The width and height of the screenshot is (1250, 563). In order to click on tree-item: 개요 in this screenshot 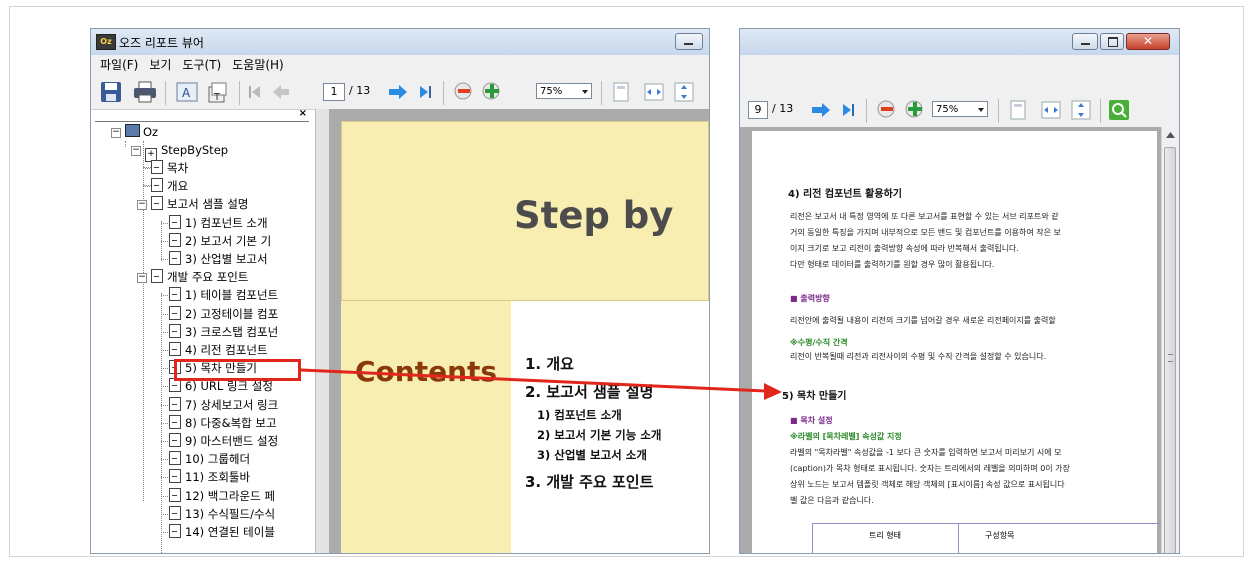, I will do `click(165, 186)`.